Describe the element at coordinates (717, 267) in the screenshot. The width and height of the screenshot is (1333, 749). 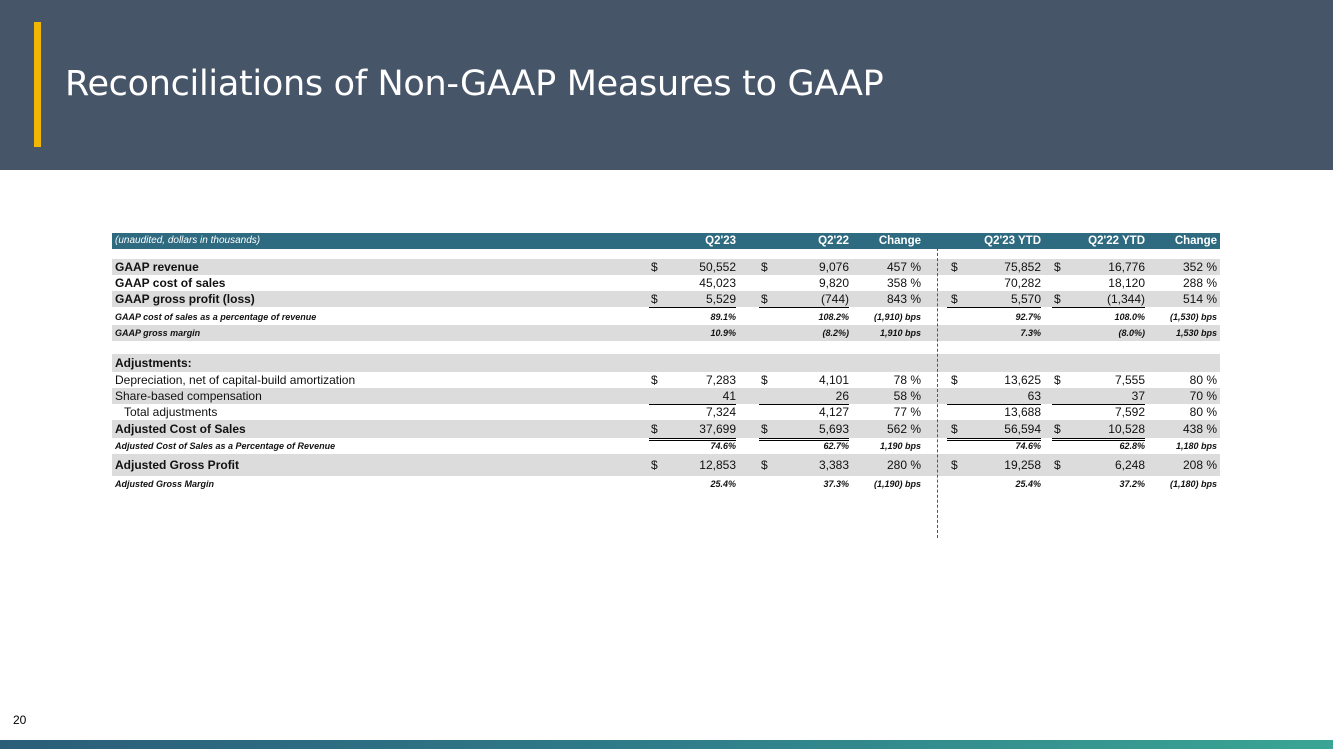
I see `value-q223: 50,552` at that location.